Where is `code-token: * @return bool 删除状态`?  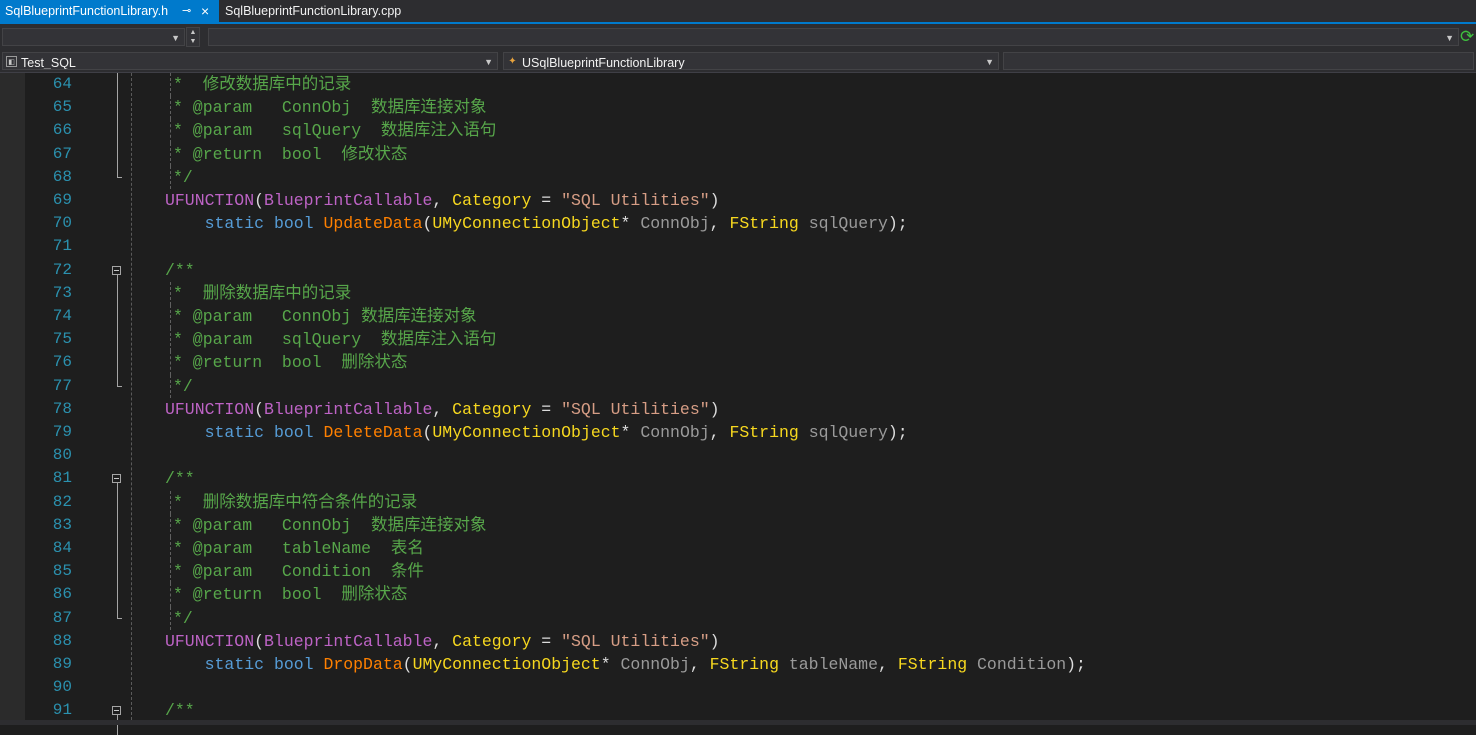 code-token: * @return bool 删除状态 is located at coordinates (290, 595).